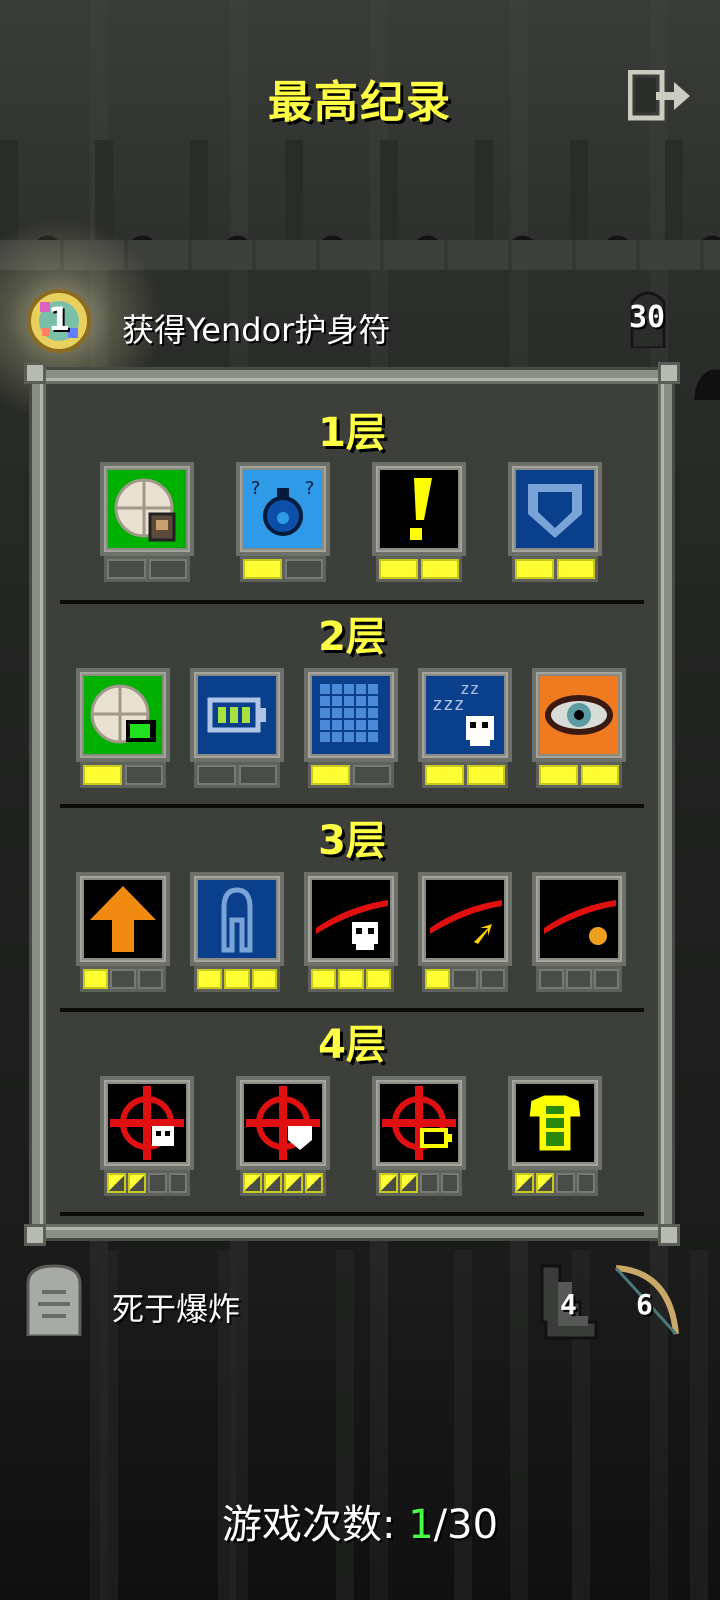 The height and width of the screenshot is (1600, 720). What do you see at coordinates (147, 509) in the screenshot?
I see `skull-on-green-icon` at bounding box center [147, 509].